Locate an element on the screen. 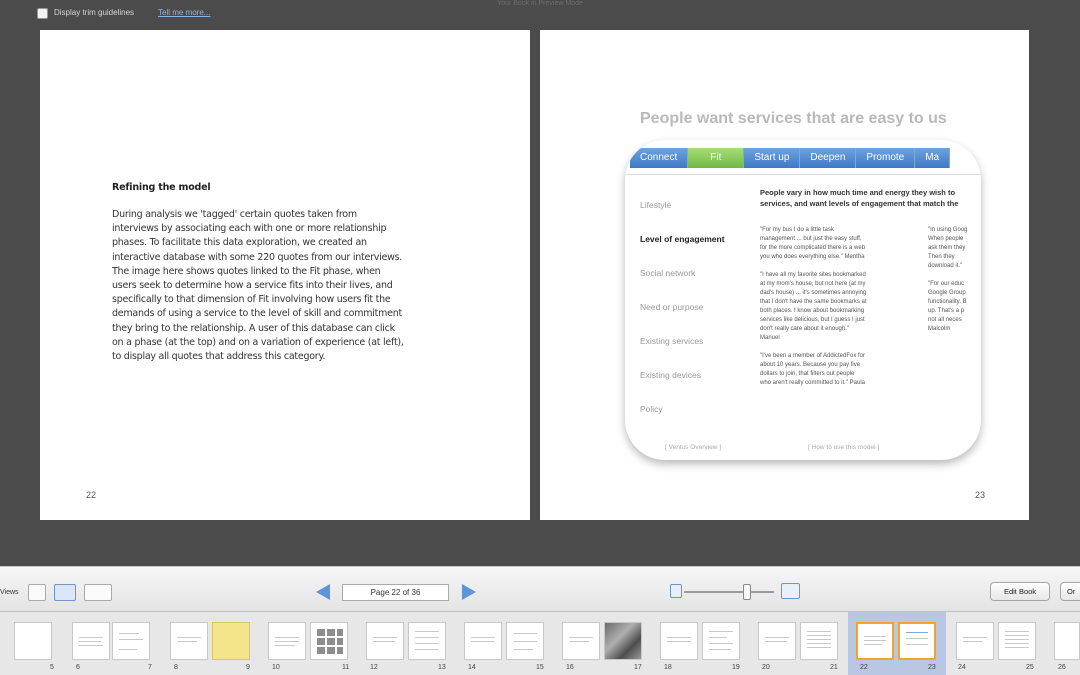 Image resolution: width=1080 pixels, height=675 pixels. quote-line: "In using Goog is located at coordinates (948, 230).